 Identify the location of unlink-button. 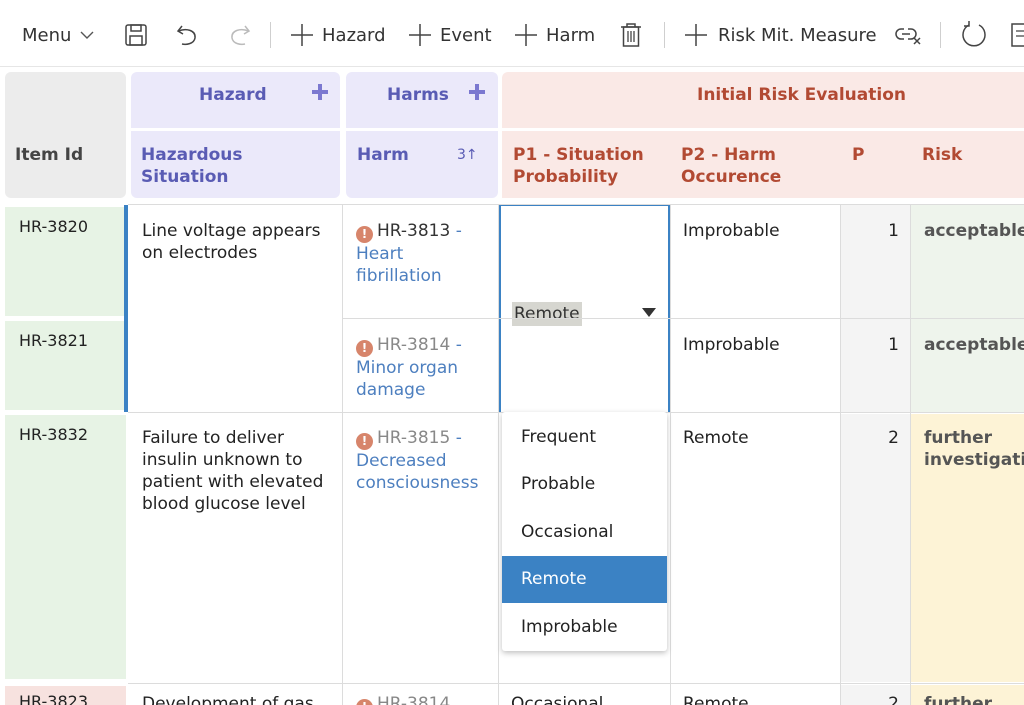
(909, 35).